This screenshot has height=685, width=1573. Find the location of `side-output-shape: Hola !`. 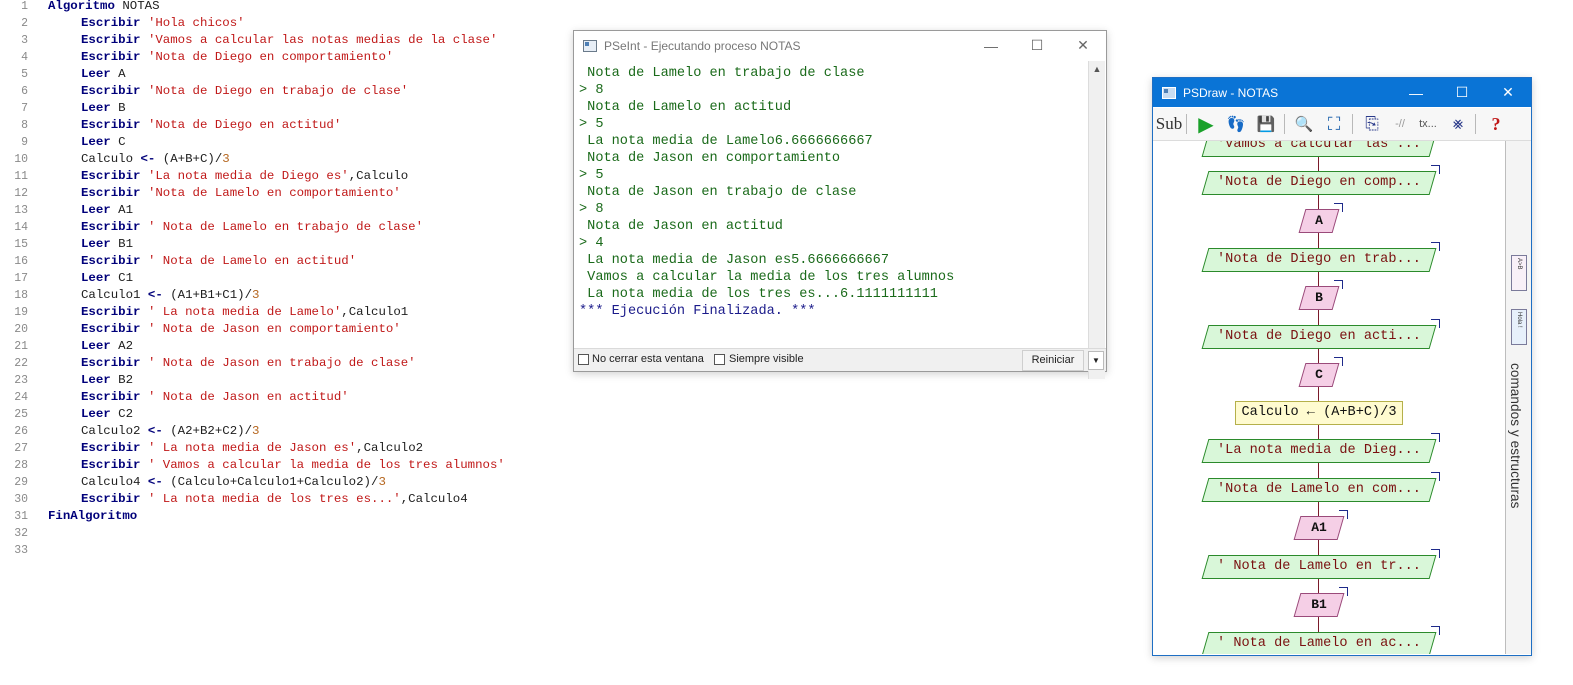

side-output-shape: Hola ! is located at coordinates (1519, 327).